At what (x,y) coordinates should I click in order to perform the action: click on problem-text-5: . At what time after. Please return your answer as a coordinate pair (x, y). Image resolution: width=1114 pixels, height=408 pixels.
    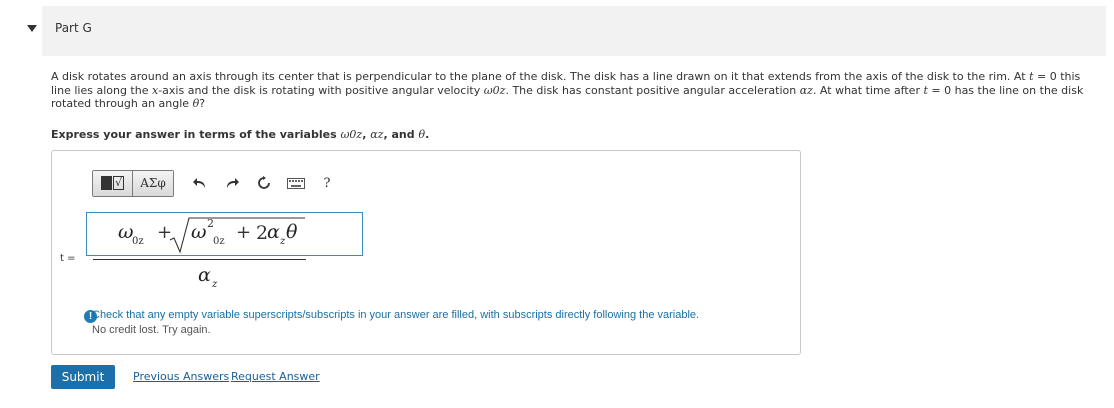
    Looking at the image, I should click on (868, 90).